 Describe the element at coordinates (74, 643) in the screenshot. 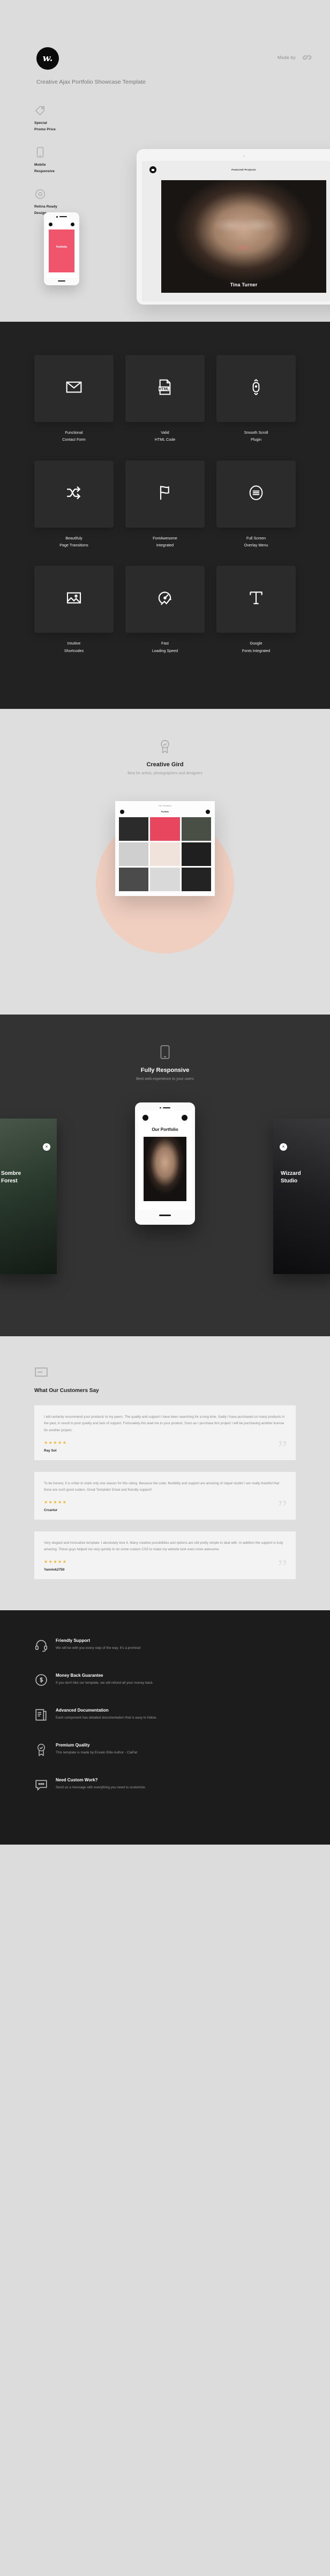

I see `feature-line-1: Intuitive` at that location.